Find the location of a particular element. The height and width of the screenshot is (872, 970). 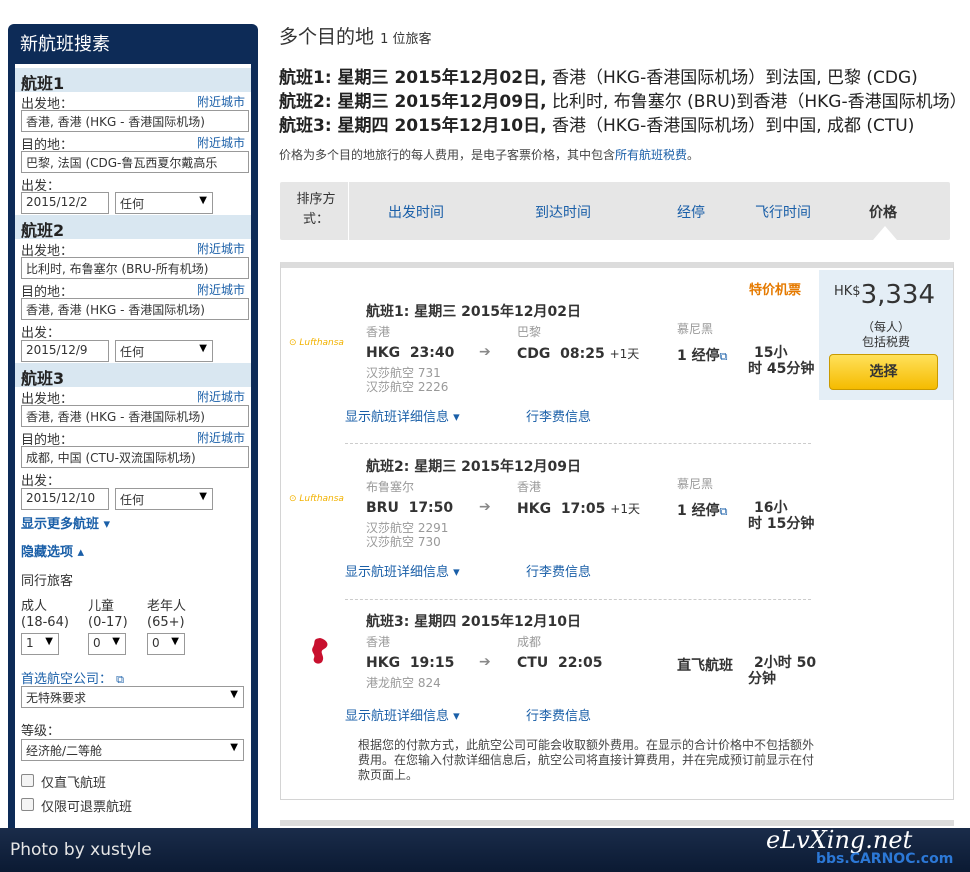

leg2-arr-city: 香港 is located at coordinates (529, 487).